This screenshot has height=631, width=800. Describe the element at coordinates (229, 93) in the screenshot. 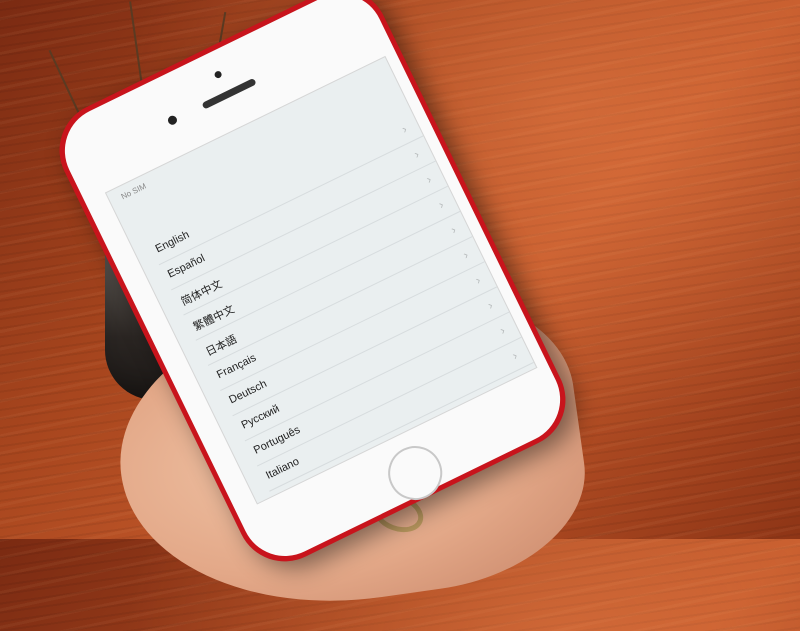

I see `earpiece-speaker` at that location.